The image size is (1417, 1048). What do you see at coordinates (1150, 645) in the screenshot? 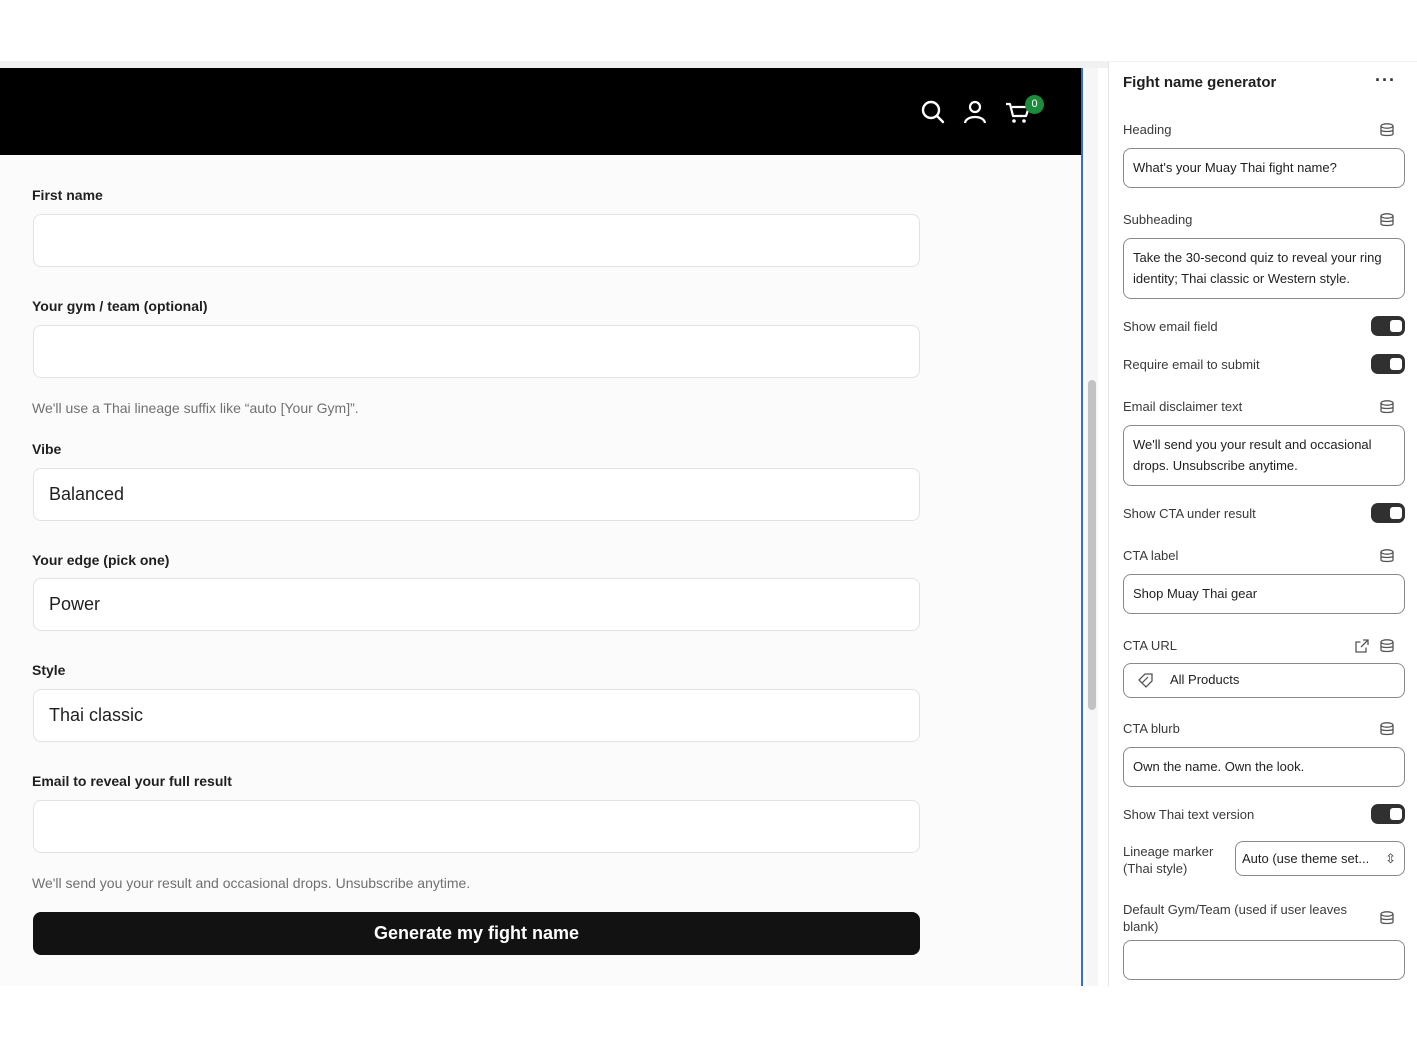
I see `cta-url-label: CTA URL` at bounding box center [1150, 645].